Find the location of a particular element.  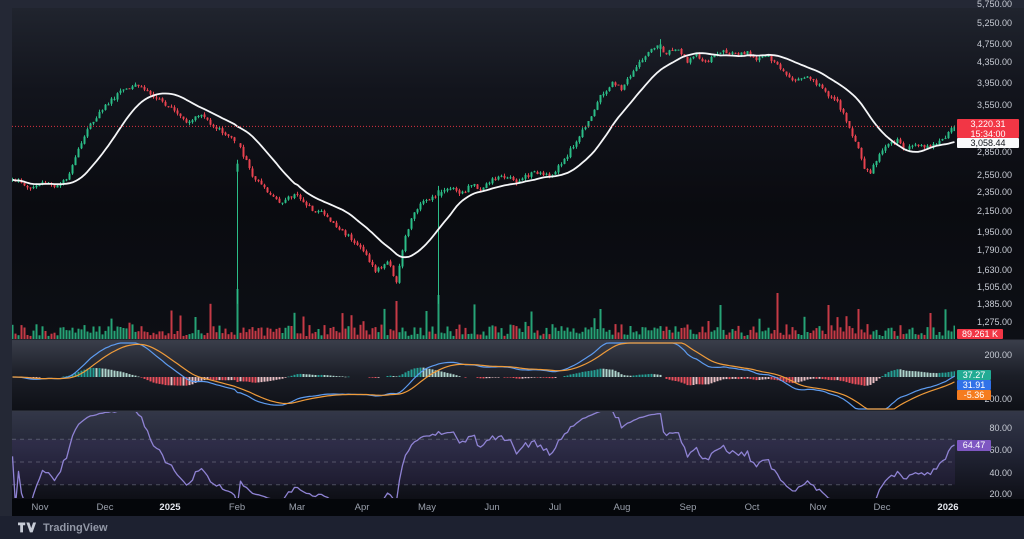

macd-signal-badge: -5.36 is located at coordinates (974, 395).